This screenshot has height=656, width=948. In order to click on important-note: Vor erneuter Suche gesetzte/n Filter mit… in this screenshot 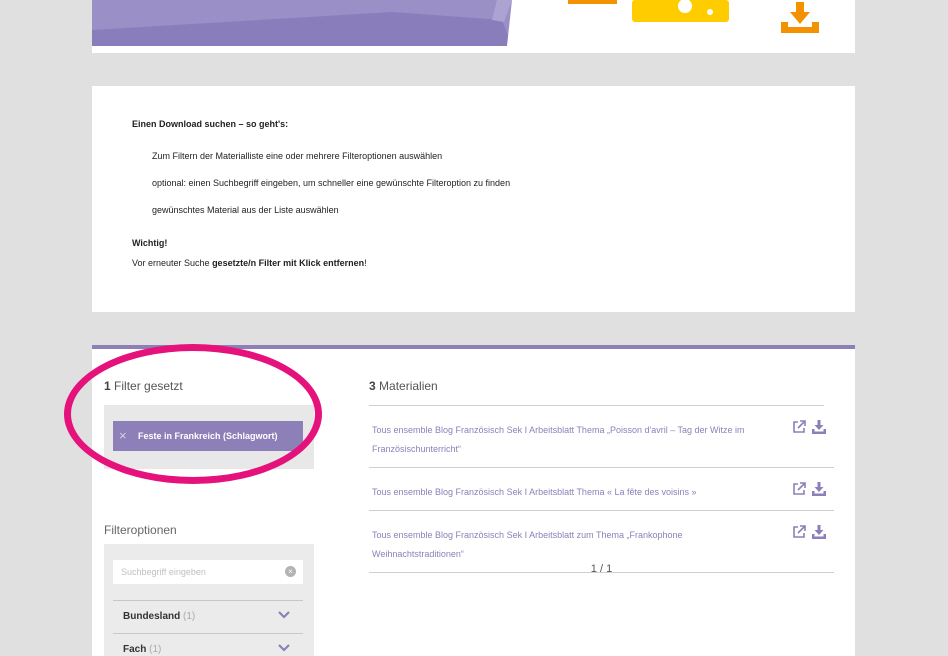, I will do `click(249, 263)`.